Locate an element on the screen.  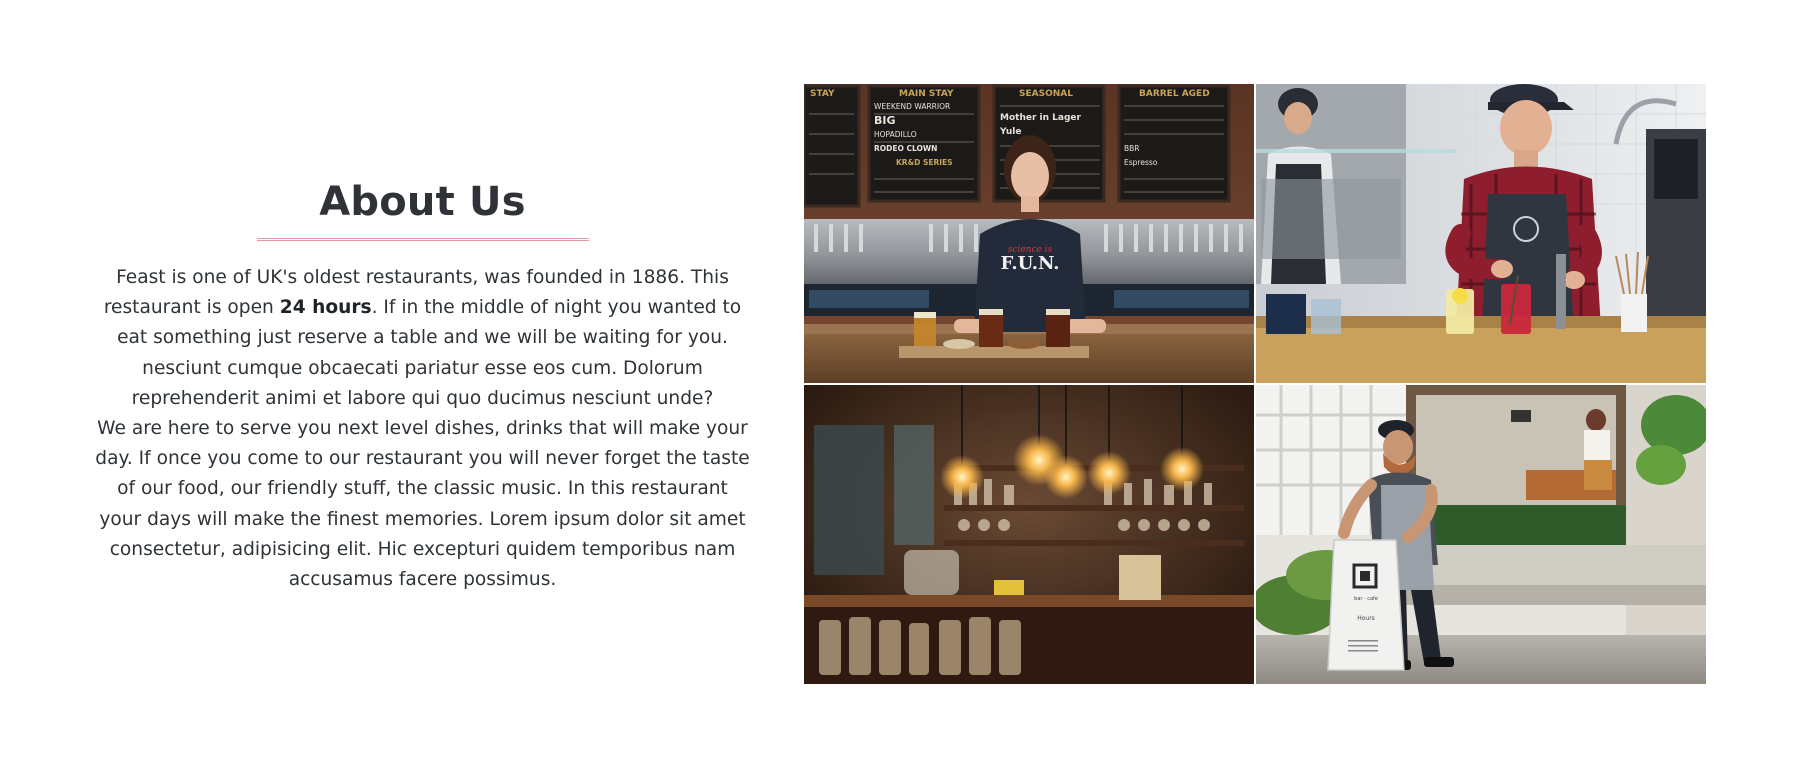
board-item: HOPADILLO is located at coordinates (895, 134).